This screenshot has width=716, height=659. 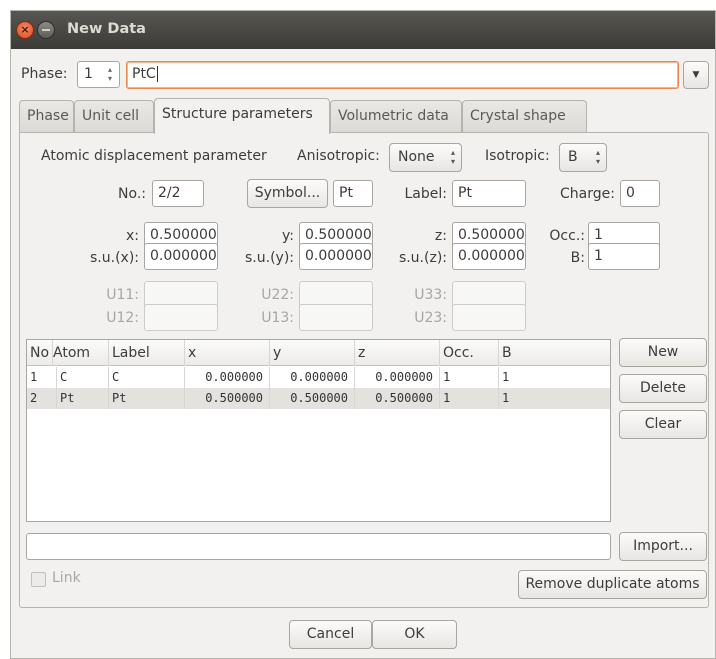 I want to click on window-title: New Data, so click(x=106, y=29).